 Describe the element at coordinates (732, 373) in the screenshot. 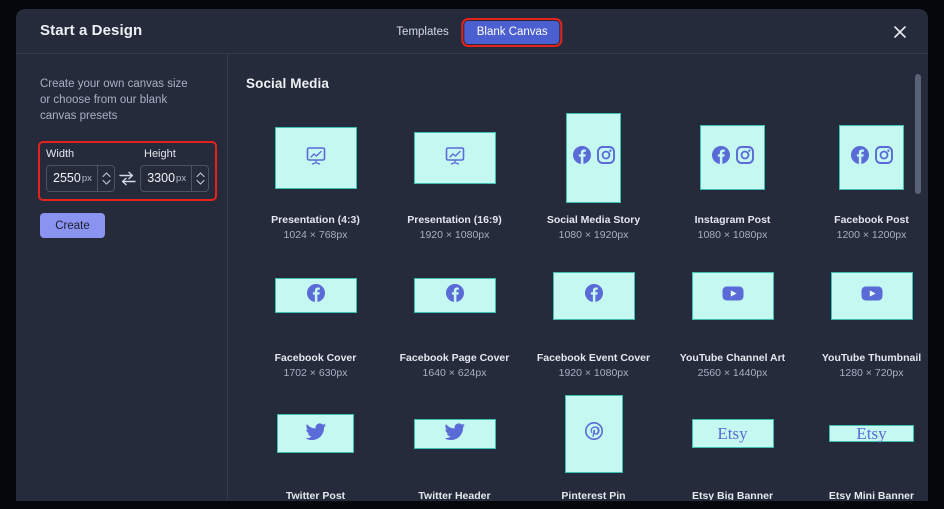

I see `preset-dimensions: 2560 × 1440px` at that location.